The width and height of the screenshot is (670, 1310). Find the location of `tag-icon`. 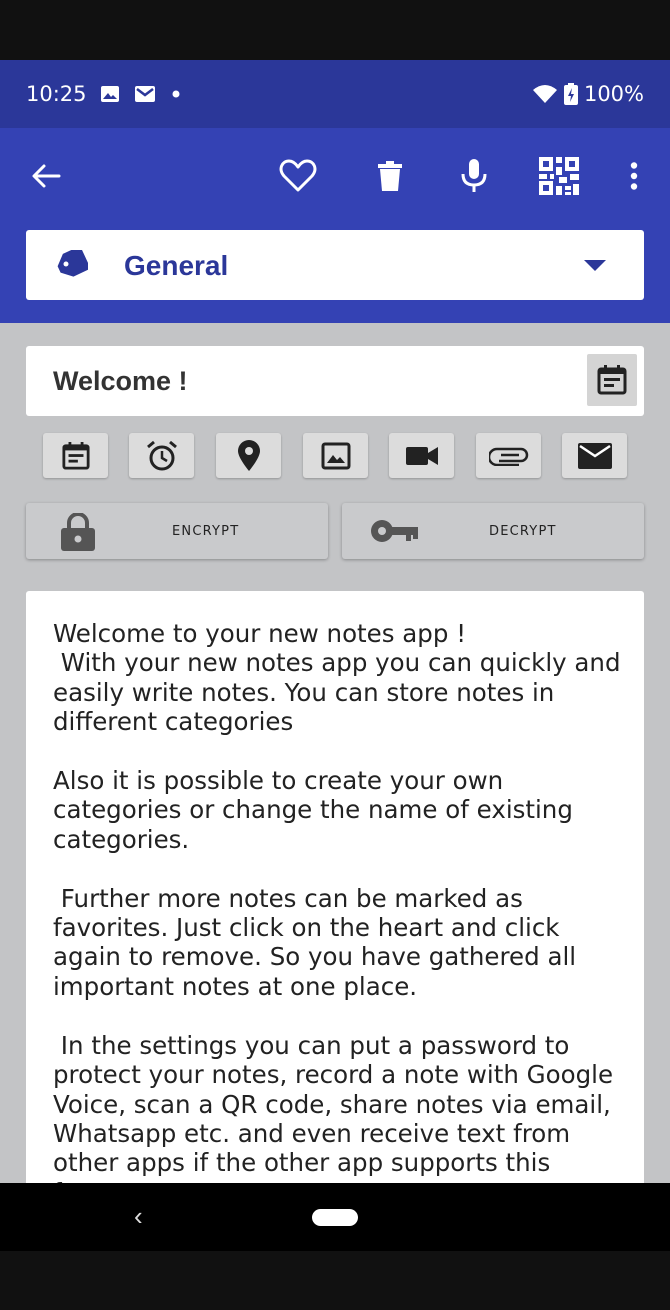

tag-icon is located at coordinates (72, 263).